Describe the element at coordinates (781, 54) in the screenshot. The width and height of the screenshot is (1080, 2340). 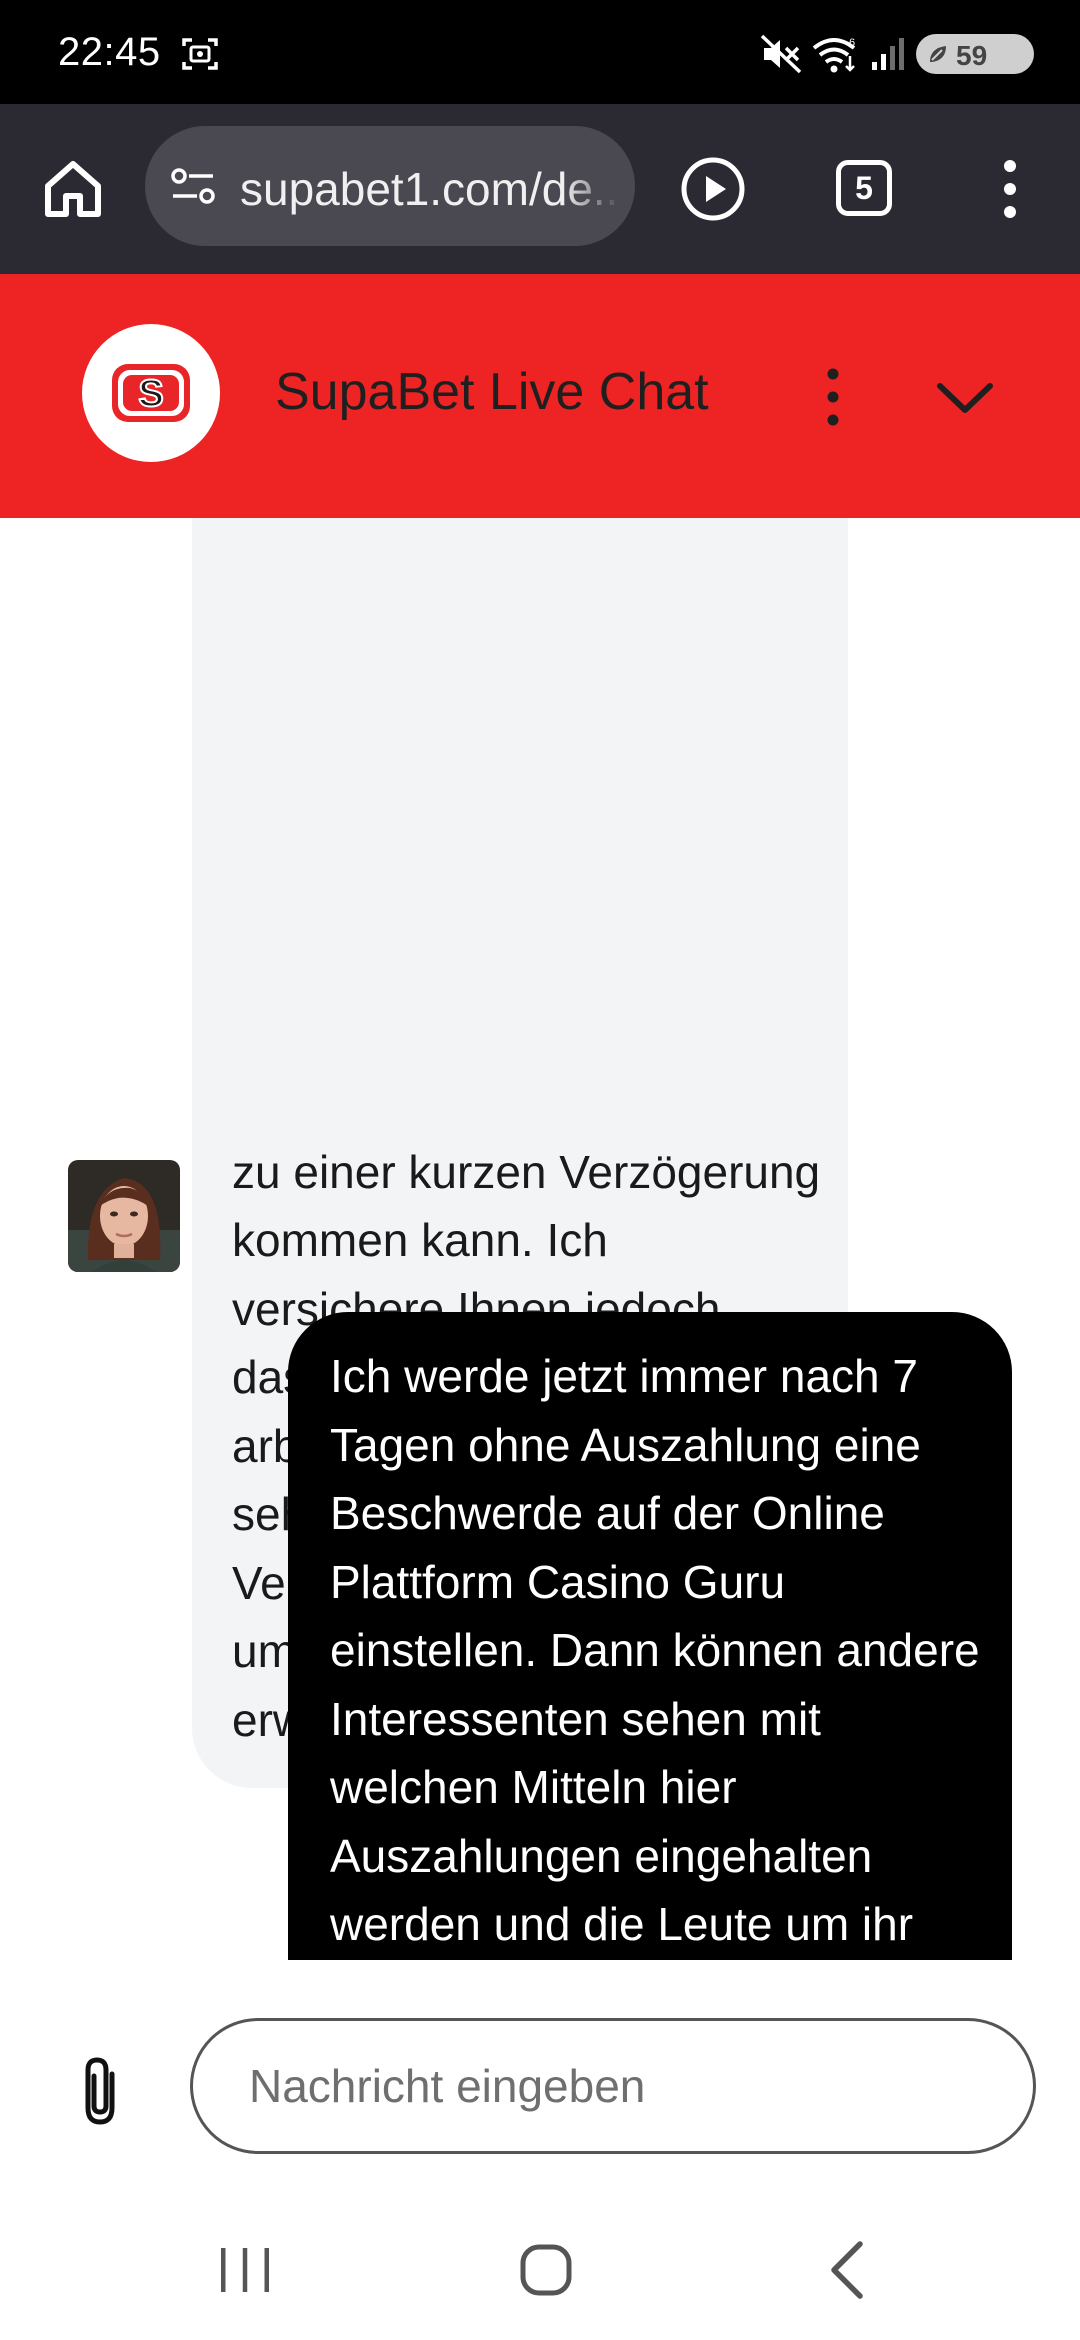
I see `mute-icon` at that location.